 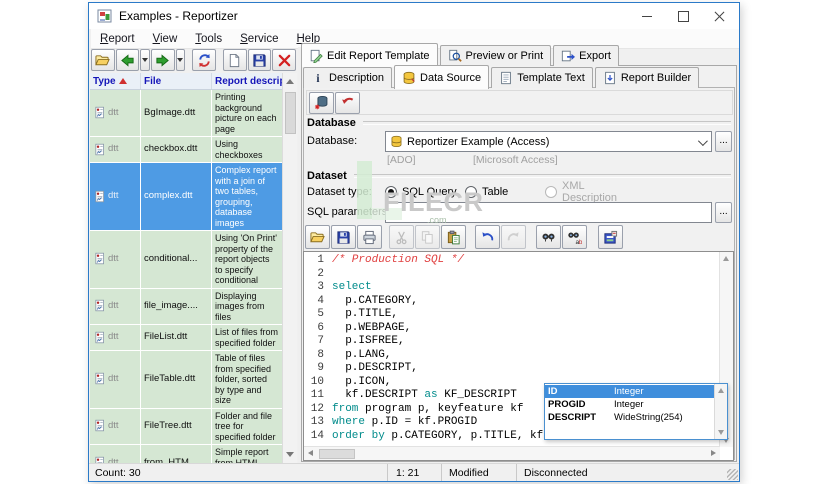 I want to click on line-text: p.LANG,, so click(x=362, y=354).